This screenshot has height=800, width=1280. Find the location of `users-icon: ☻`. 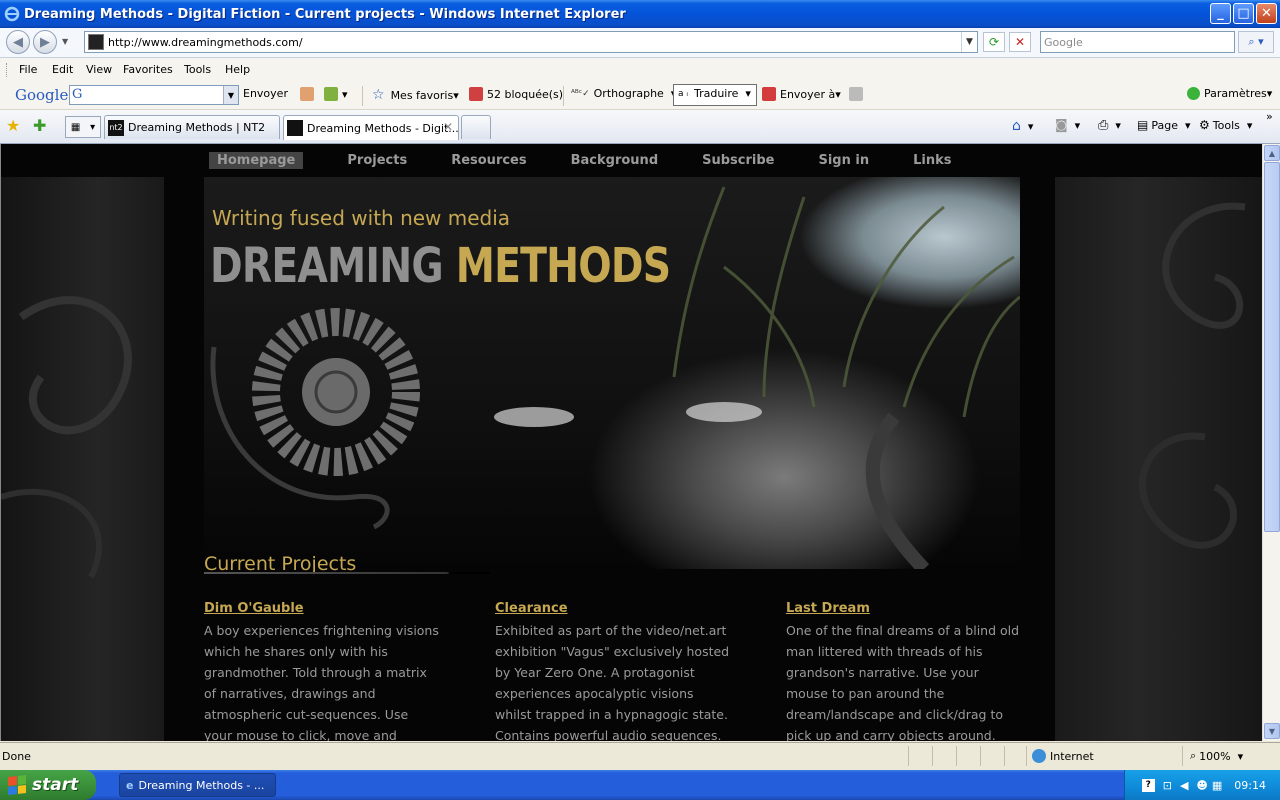

users-icon: ☻ is located at coordinates (1201, 785).